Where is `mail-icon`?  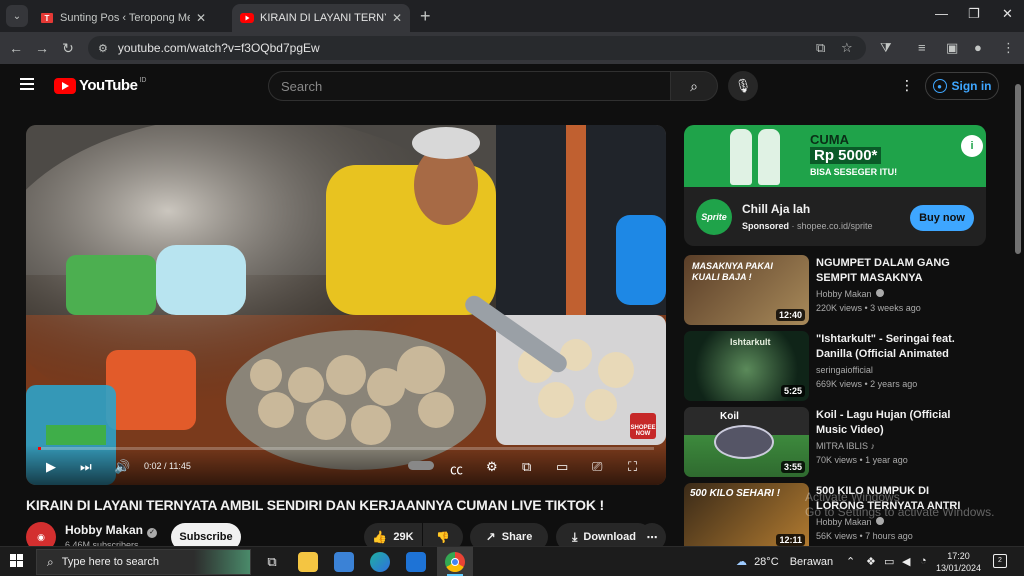 mail-icon is located at coordinates (416, 562).